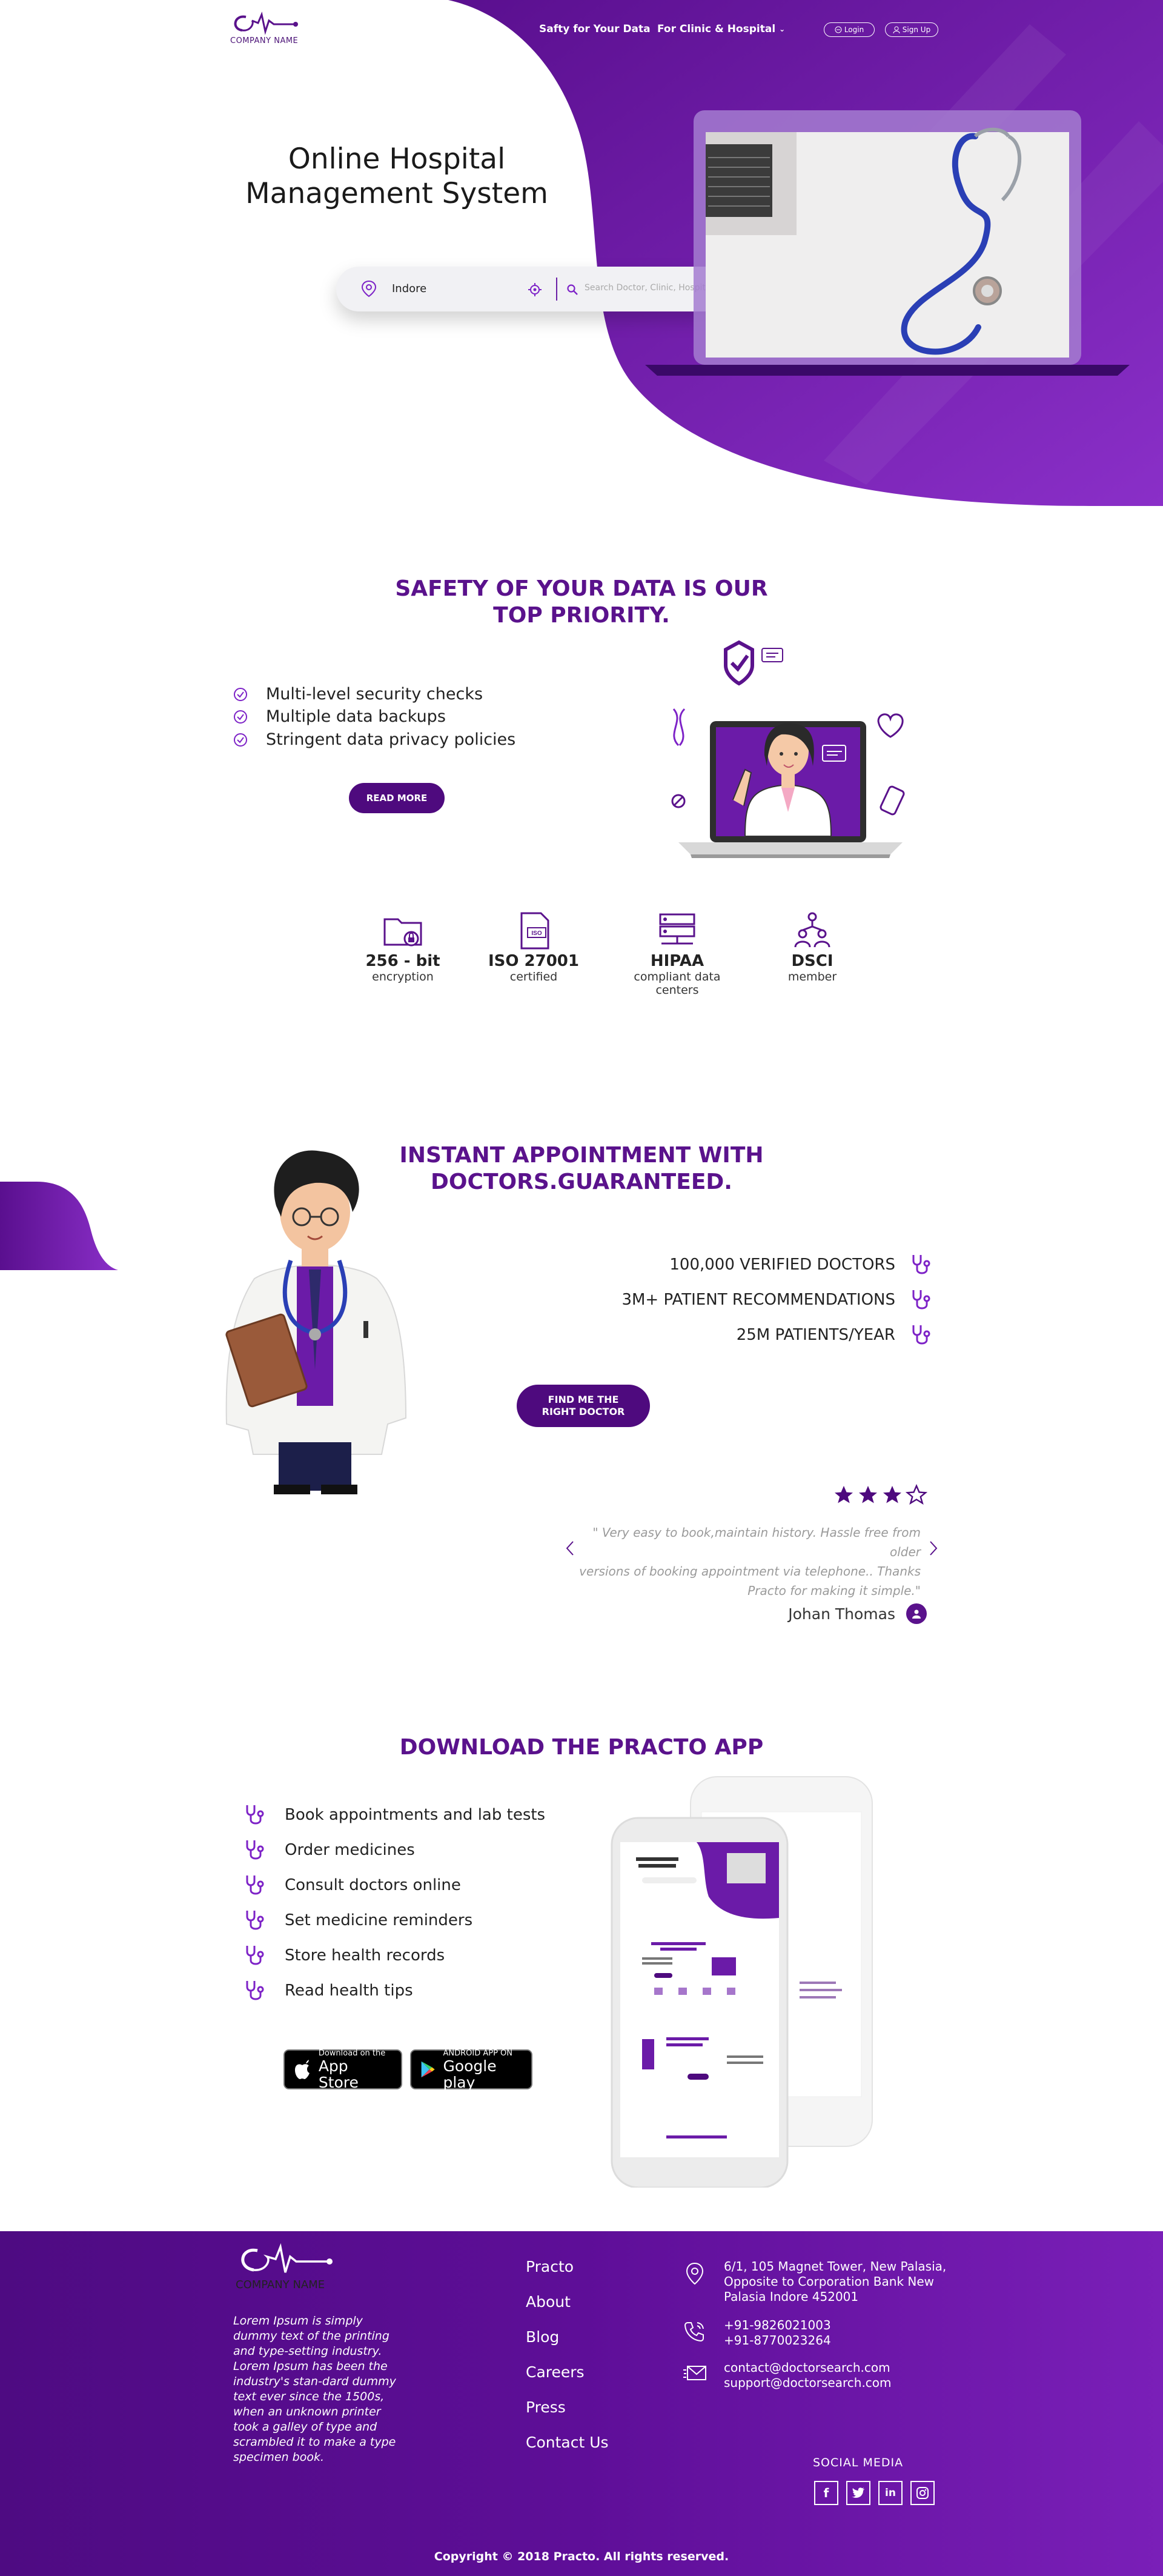  Describe the element at coordinates (838, 29) in the screenshot. I see `login-icon` at that location.